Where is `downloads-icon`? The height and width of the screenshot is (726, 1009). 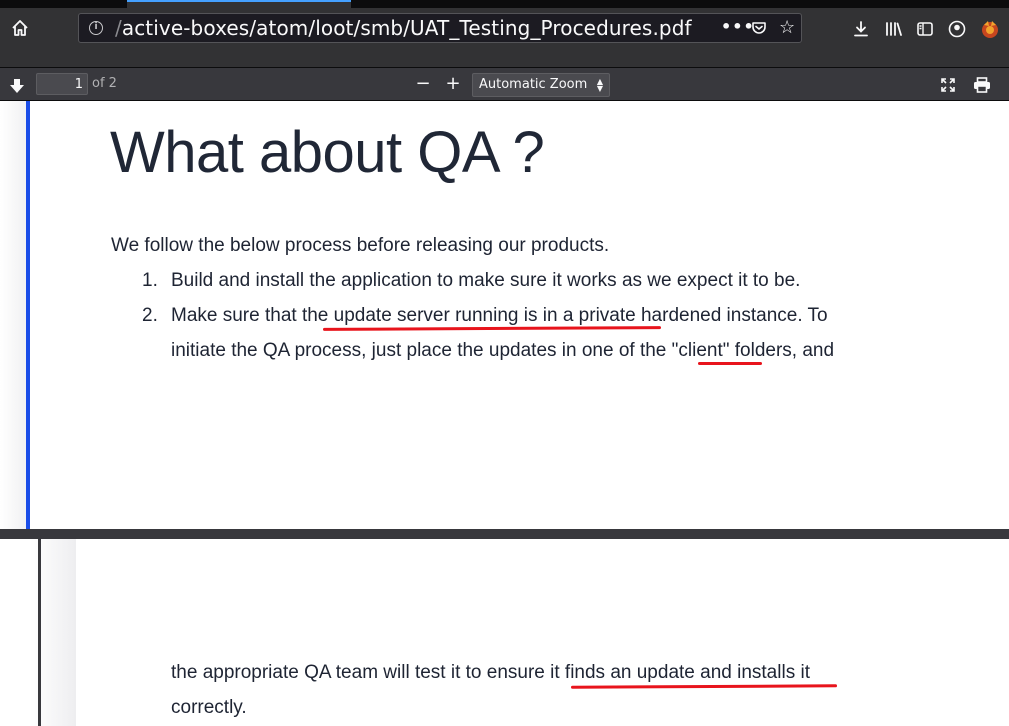 downloads-icon is located at coordinates (861, 29).